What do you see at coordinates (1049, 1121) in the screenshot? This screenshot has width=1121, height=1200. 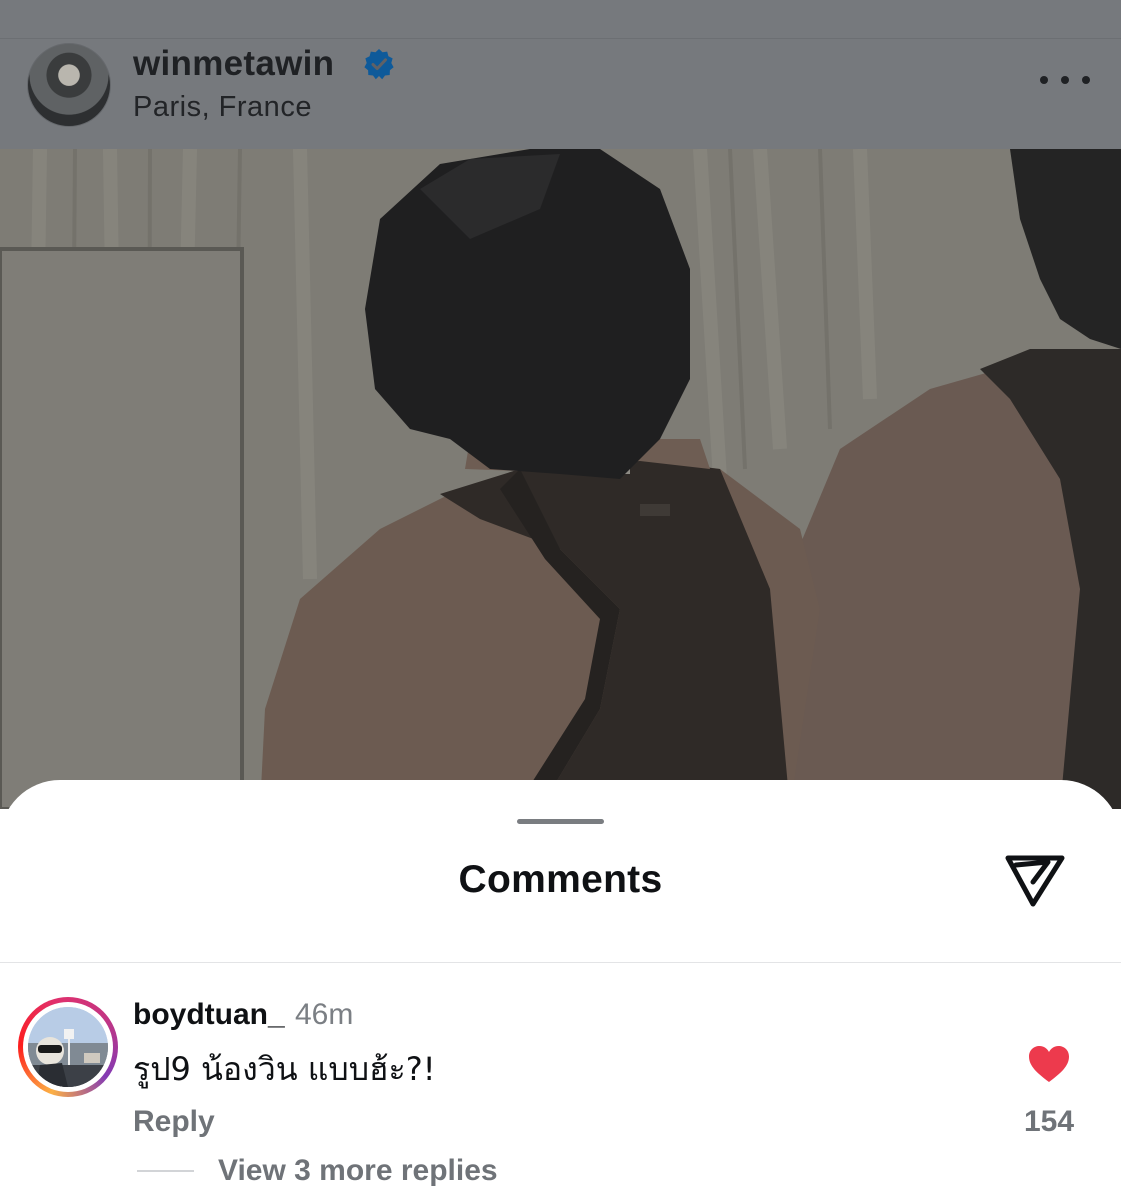 I see `like-count: 154` at bounding box center [1049, 1121].